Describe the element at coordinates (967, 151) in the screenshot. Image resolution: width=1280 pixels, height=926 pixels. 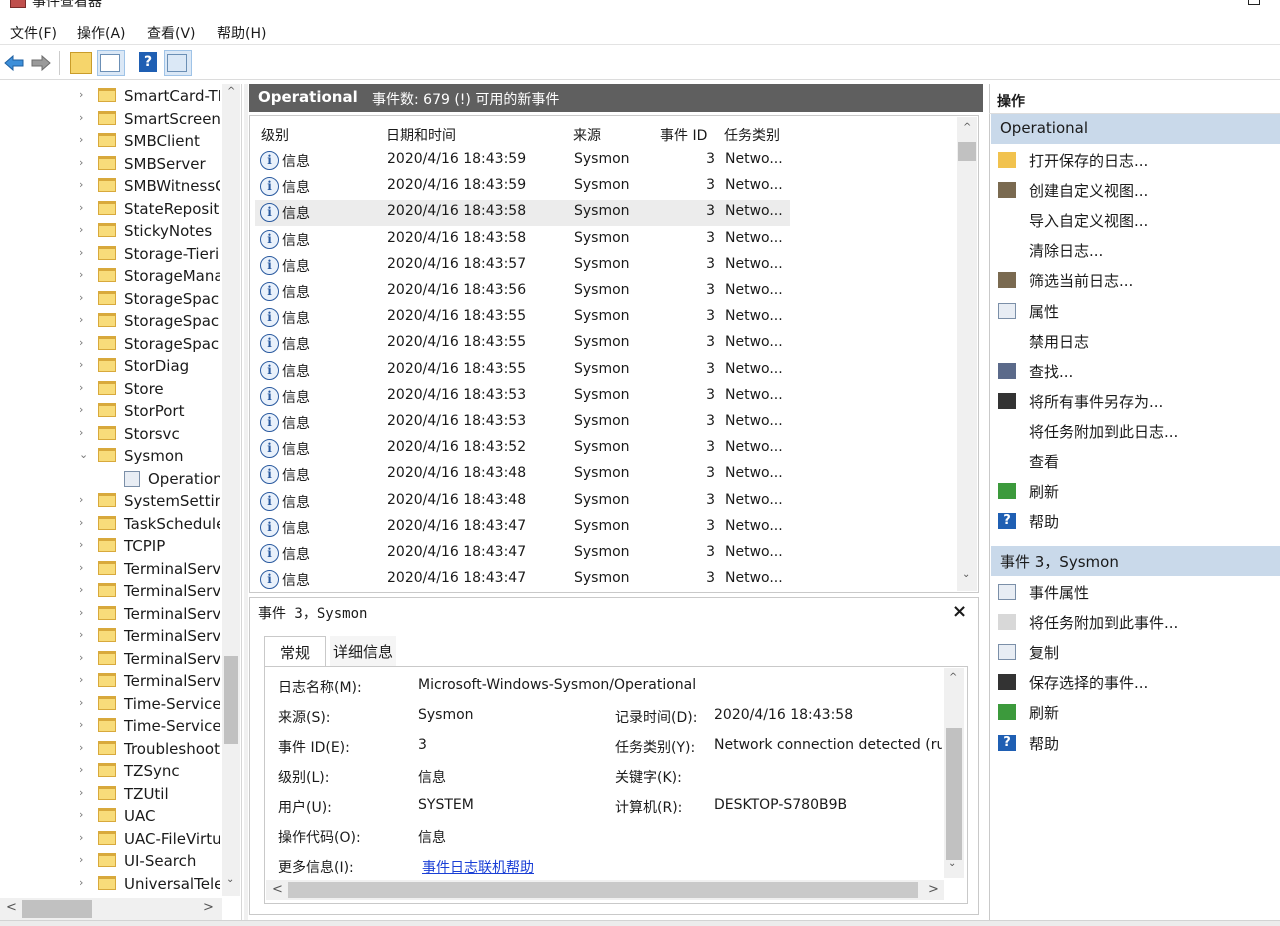
I see `grid-scroll-thumb` at that location.